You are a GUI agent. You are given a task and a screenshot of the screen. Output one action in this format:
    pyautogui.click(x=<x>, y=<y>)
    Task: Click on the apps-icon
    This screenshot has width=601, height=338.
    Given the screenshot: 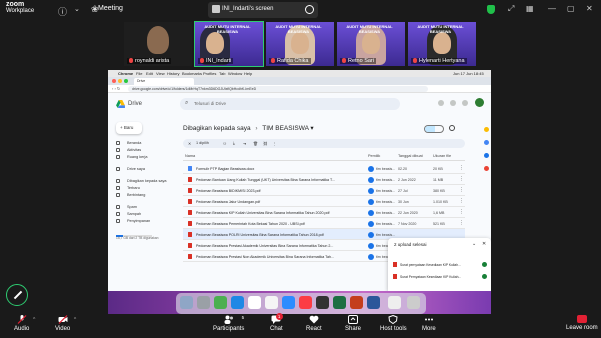 What is the action you would take?
    pyautogui.click(x=465, y=103)
    